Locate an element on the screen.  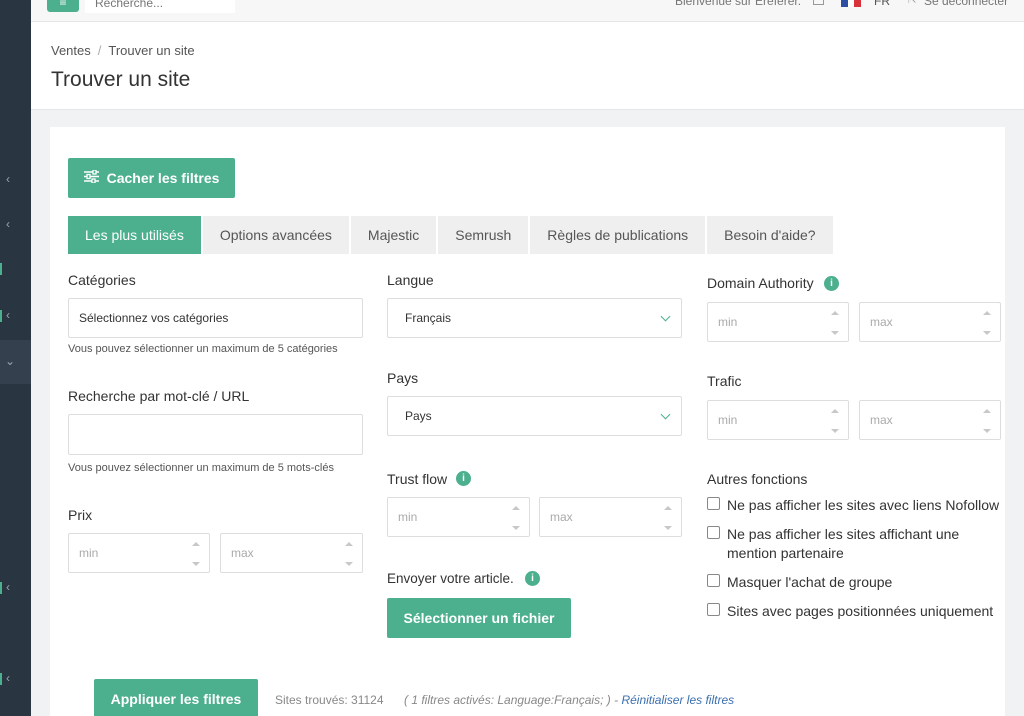
da-min-placeholder: min is located at coordinates (728, 322).